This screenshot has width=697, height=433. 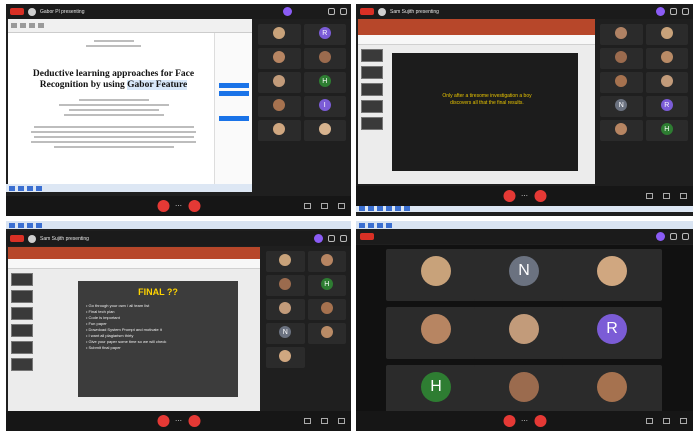 I want to click on gallery-tile: R, so click(x=612, y=333).